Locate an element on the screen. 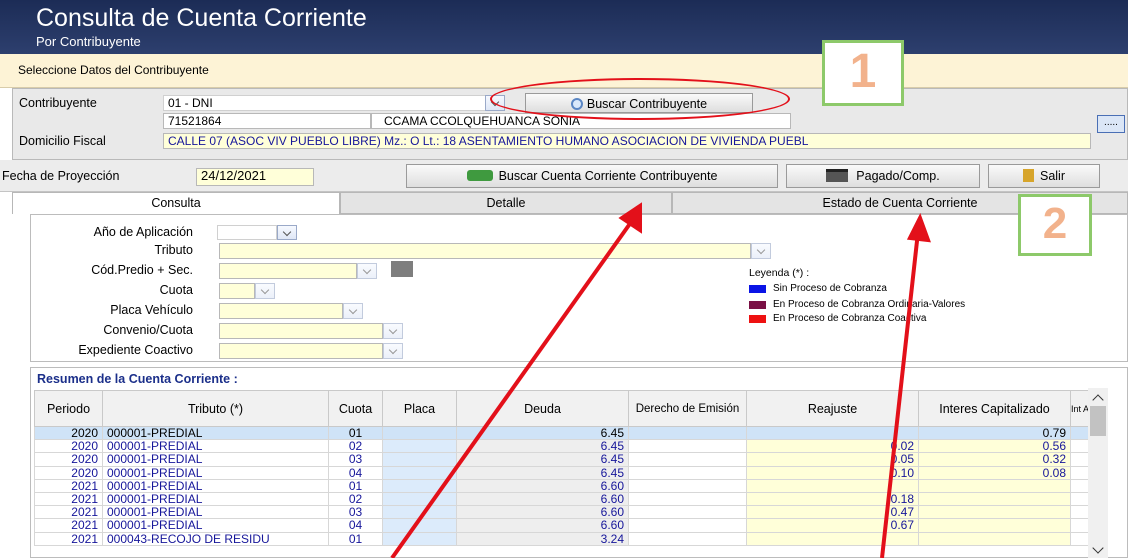 The image size is (1128, 558). annotation-arrow-detalle is located at coordinates (513, 387).